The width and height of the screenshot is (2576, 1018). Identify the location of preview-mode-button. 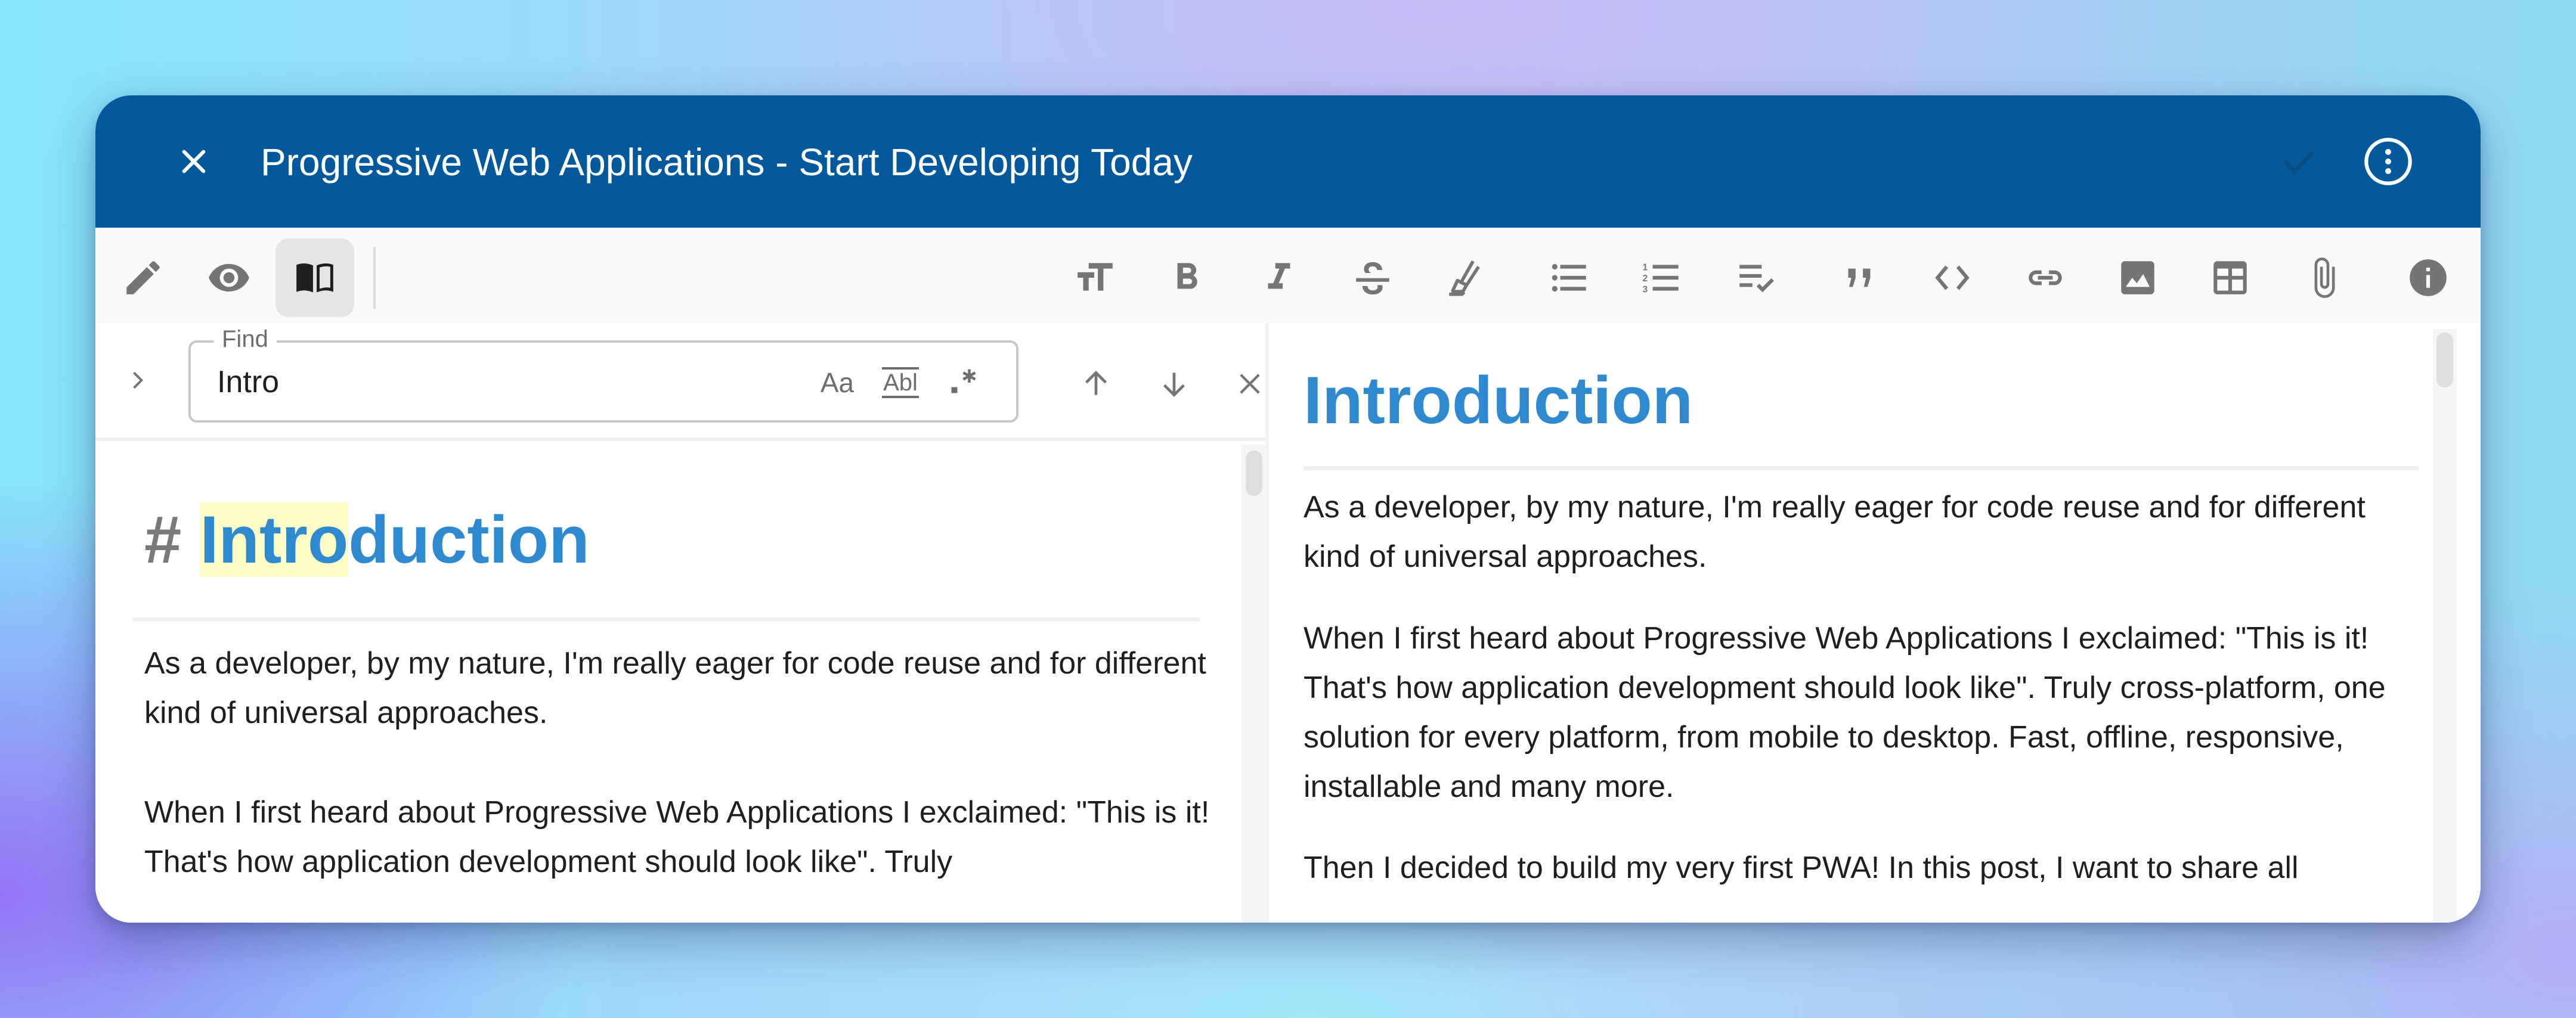
(229, 277).